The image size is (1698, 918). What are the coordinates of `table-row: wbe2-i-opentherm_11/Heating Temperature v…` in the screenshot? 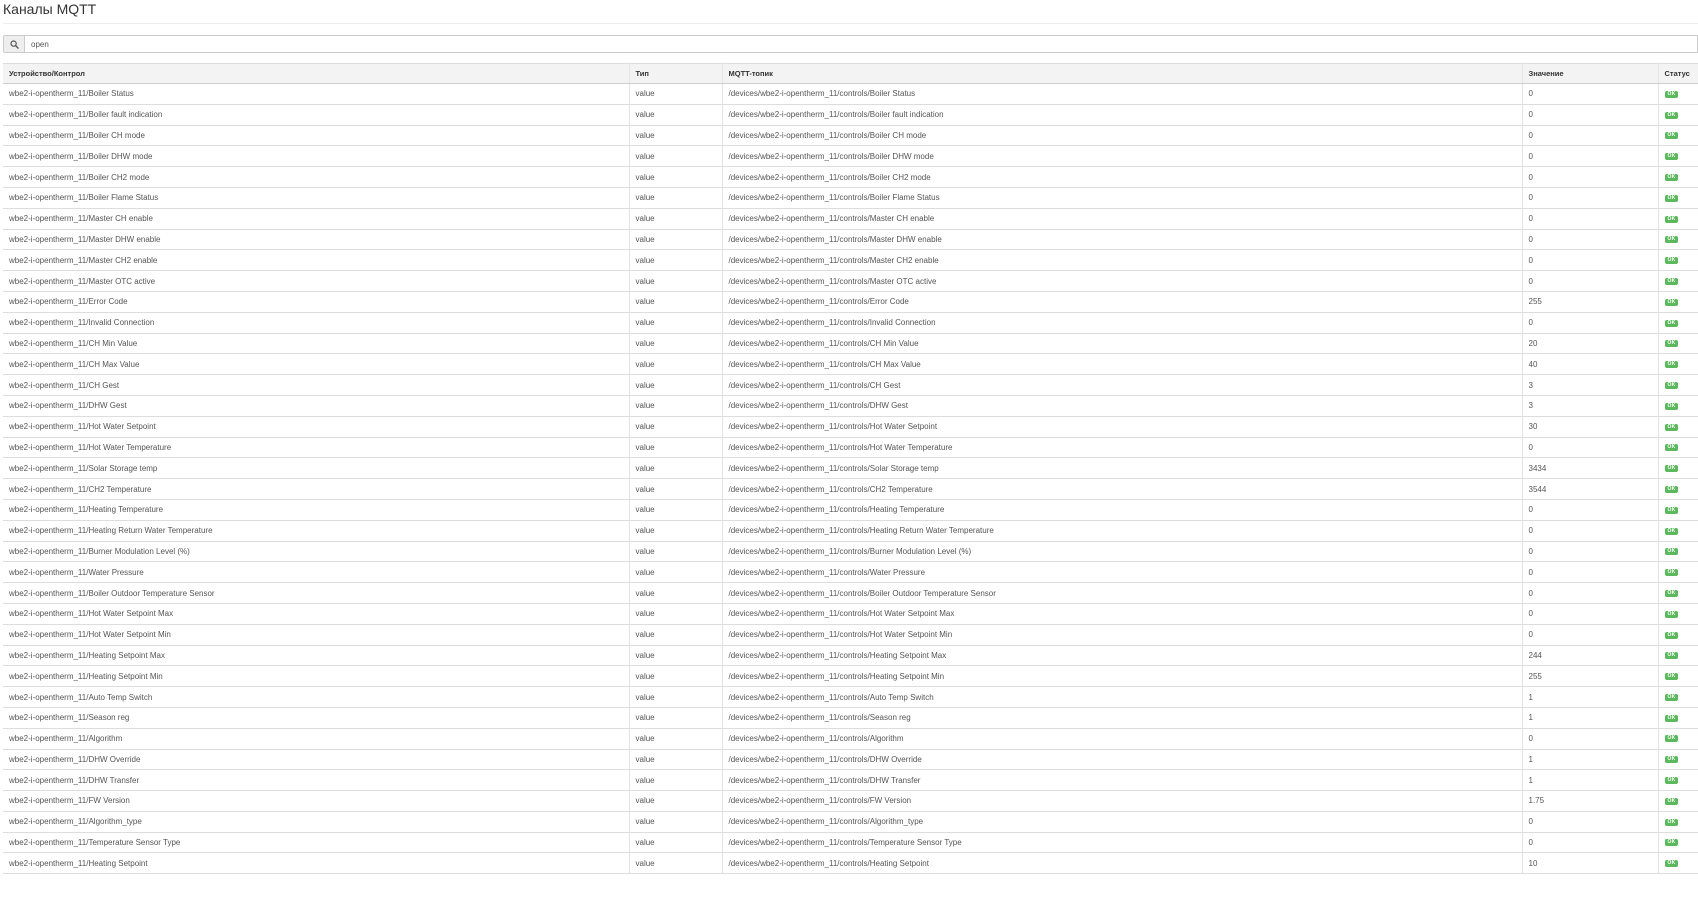 It's located at (850, 510).